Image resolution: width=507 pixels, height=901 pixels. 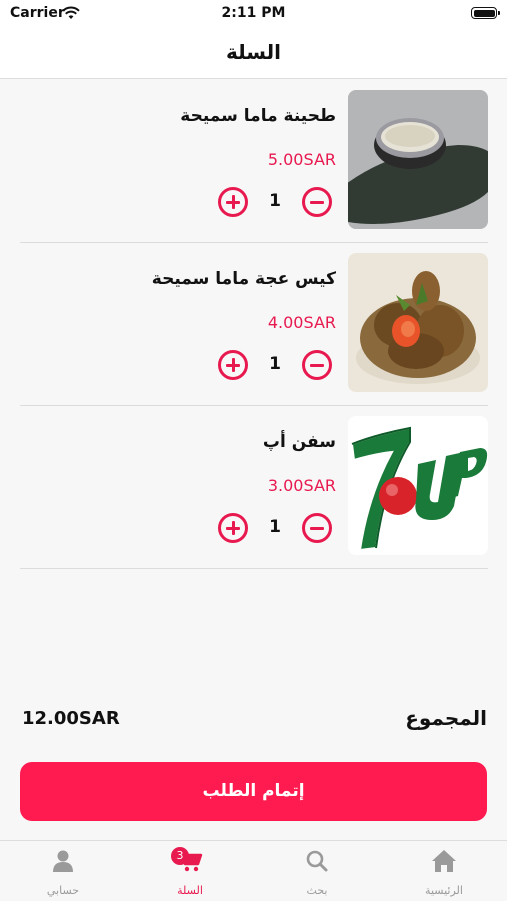 I want to click on page-title: السلة, so click(x=253, y=52).